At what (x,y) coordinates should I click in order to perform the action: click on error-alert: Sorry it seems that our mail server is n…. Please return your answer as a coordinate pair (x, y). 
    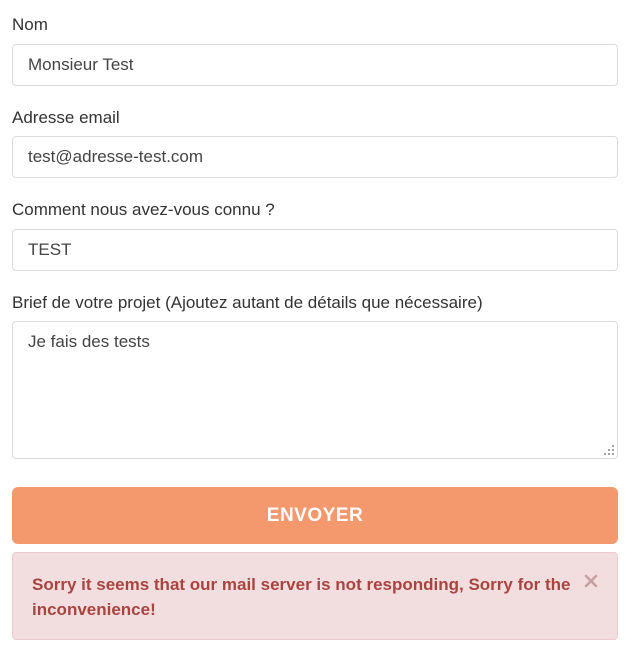
    Looking at the image, I should click on (315, 596).